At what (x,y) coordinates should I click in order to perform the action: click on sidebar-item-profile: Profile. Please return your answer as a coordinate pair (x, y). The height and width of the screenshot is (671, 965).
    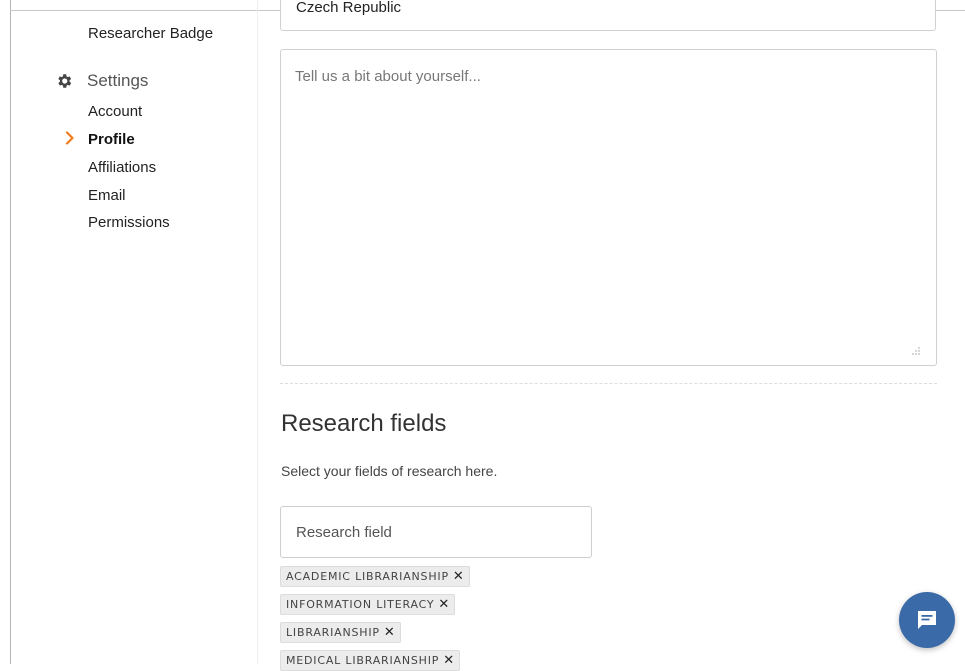
    Looking at the image, I should click on (111, 139).